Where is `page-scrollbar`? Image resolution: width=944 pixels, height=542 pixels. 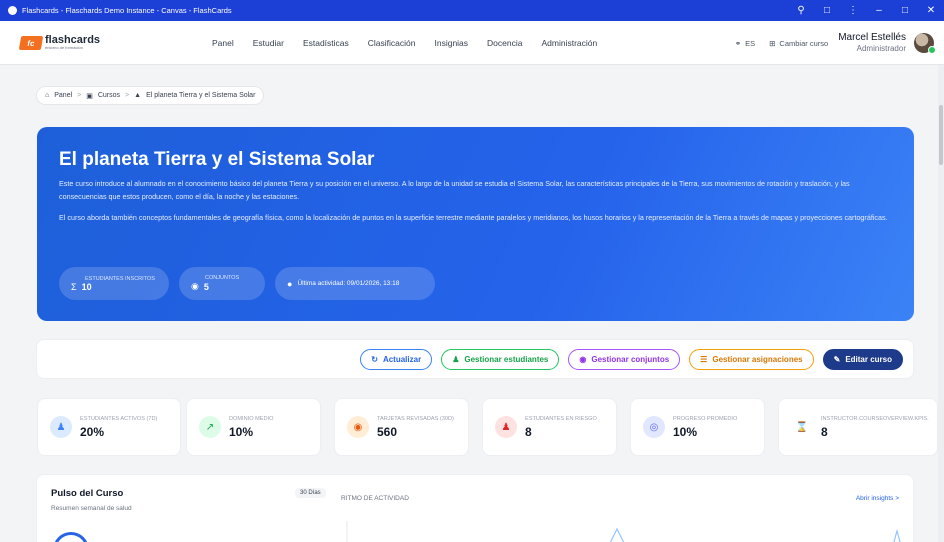 page-scrollbar is located at coordinates (941, 303).